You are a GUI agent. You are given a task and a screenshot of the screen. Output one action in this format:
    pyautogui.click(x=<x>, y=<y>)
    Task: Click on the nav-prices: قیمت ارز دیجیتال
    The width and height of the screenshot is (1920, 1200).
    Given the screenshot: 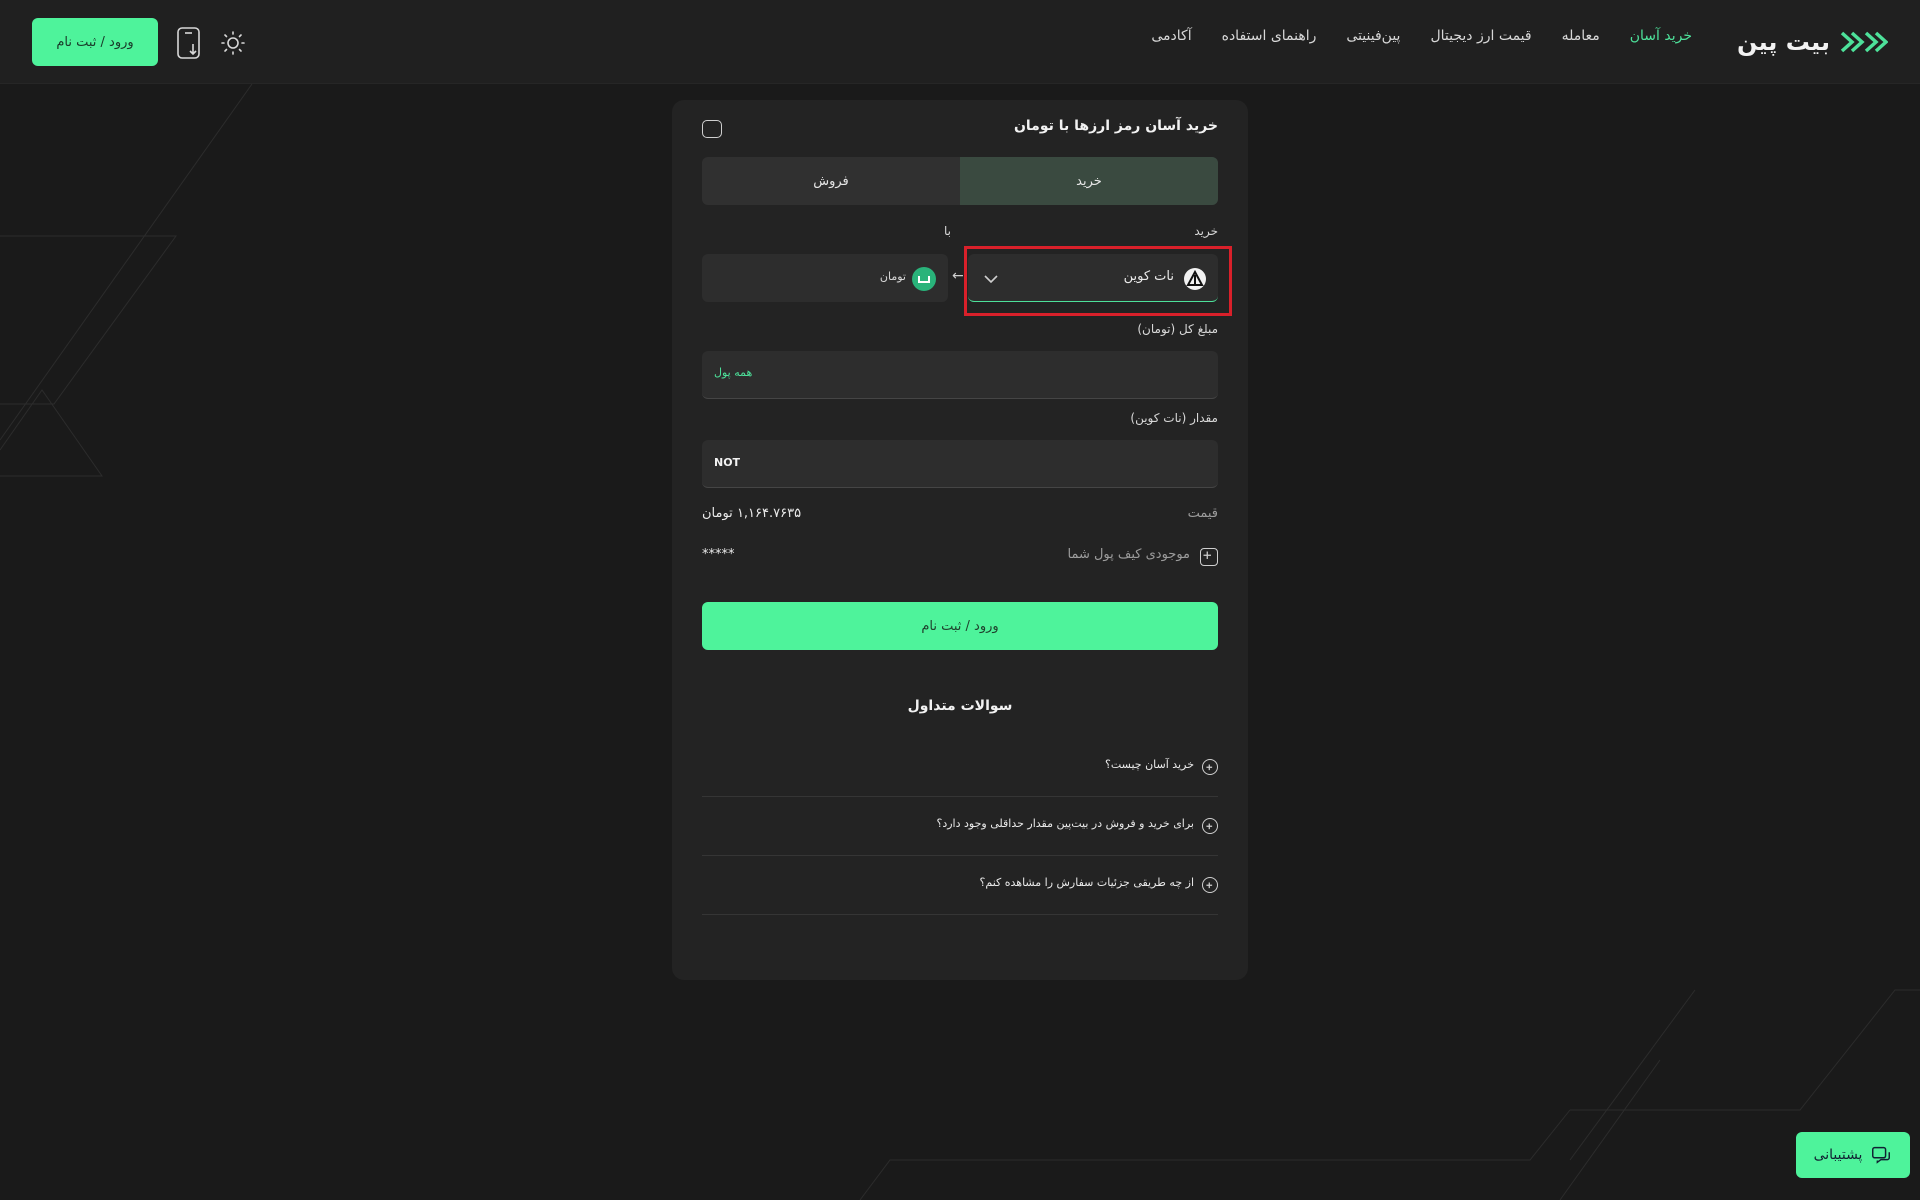 What is the action you would take?
    pyautogui.click(x=1480, y=36)
    